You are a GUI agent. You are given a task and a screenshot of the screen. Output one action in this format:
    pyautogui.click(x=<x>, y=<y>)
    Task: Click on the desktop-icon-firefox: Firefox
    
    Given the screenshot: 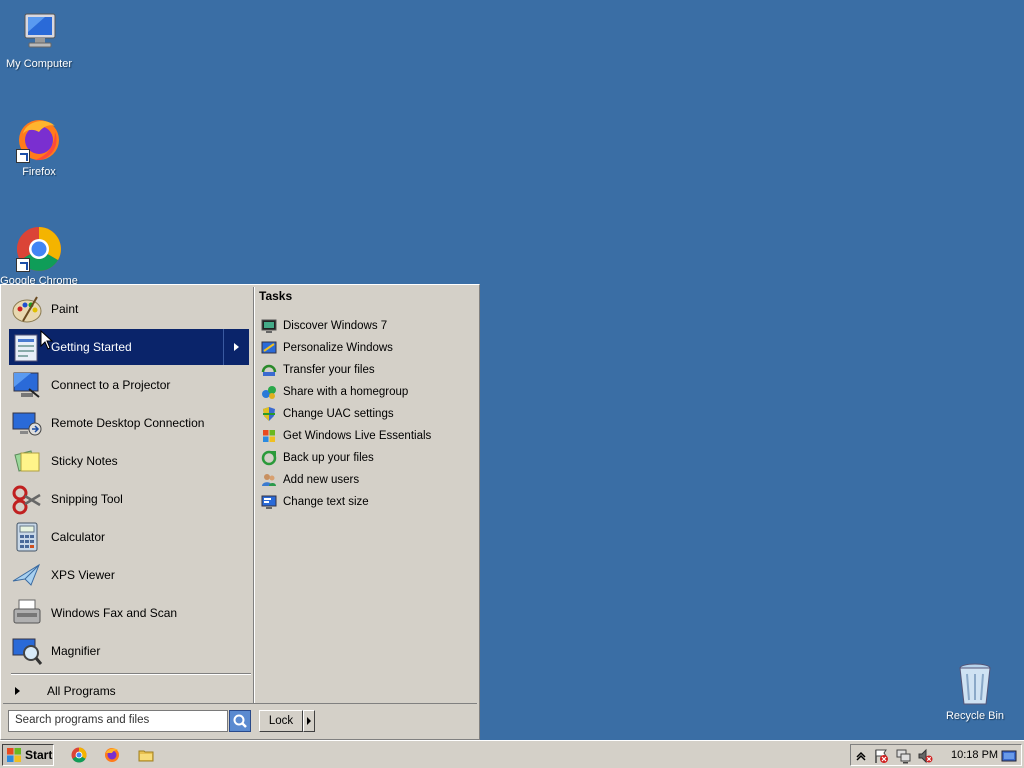 What is the action you would take?
    pyautogui.click(x=39, y=147)
    